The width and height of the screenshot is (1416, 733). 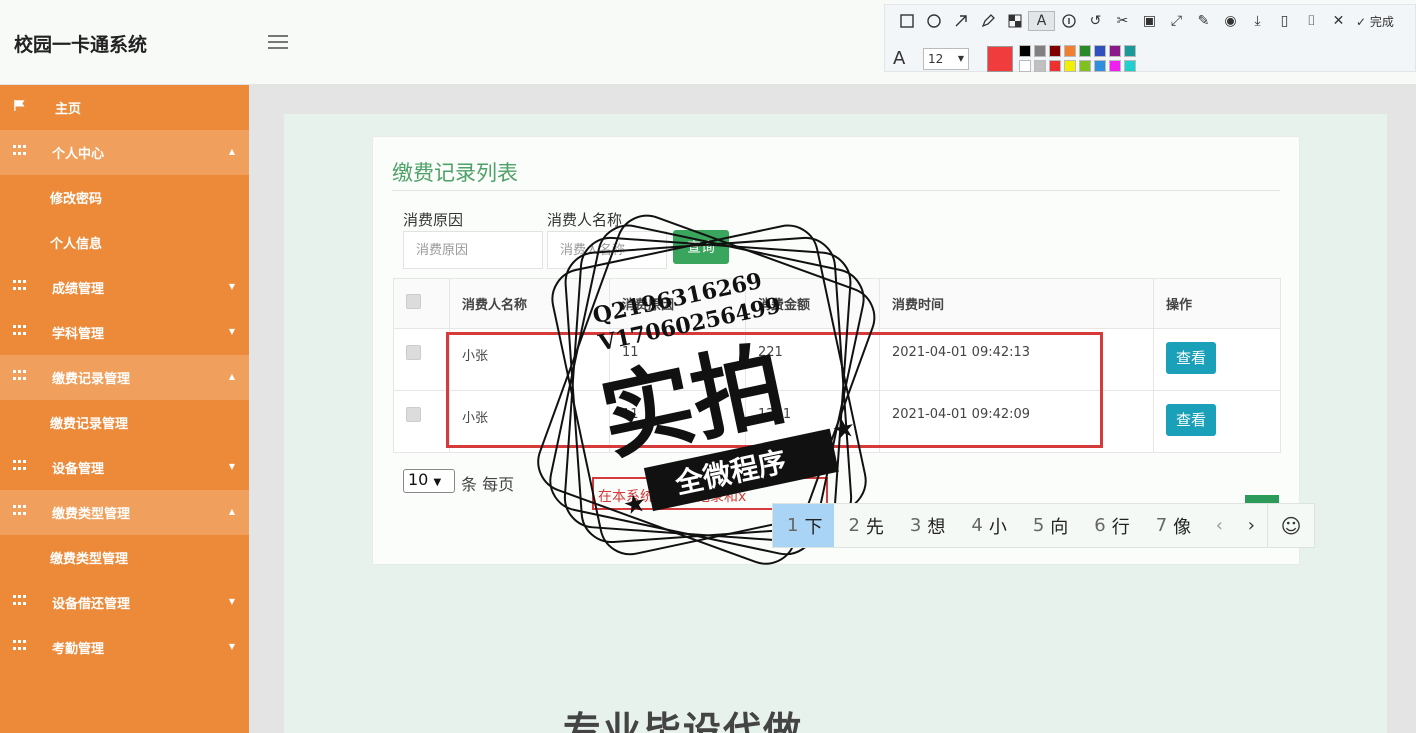 I want to click on rectangle-tool-icon, so click(x=906, y=21).